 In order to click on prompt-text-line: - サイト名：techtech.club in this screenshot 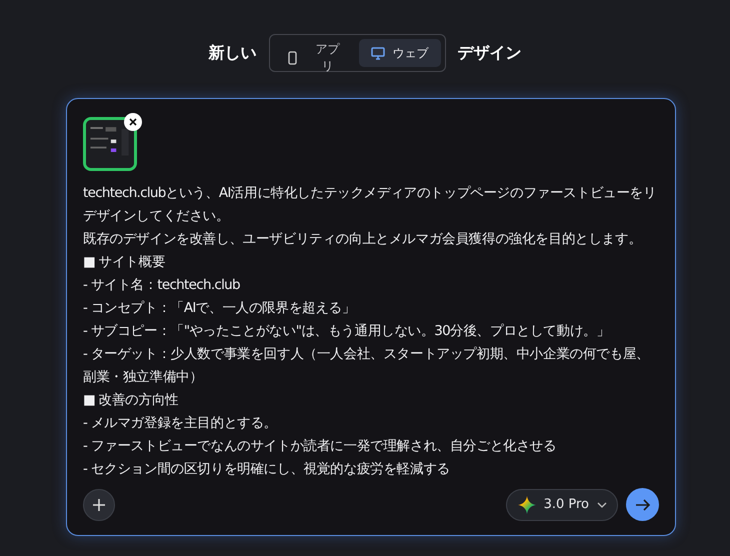, I will do `click(162, 285)`.